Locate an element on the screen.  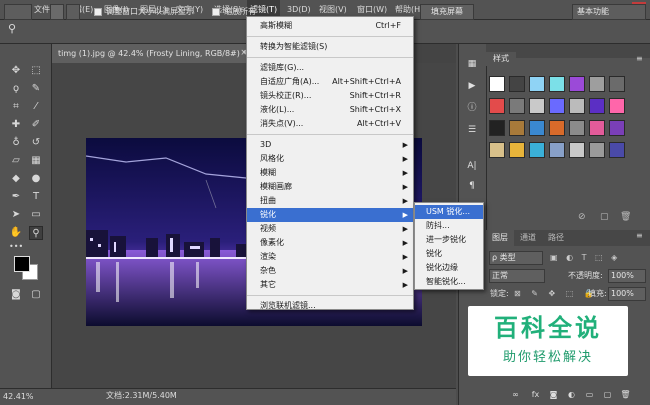
zoom-tool-preset is located at coordinates (18, 12).